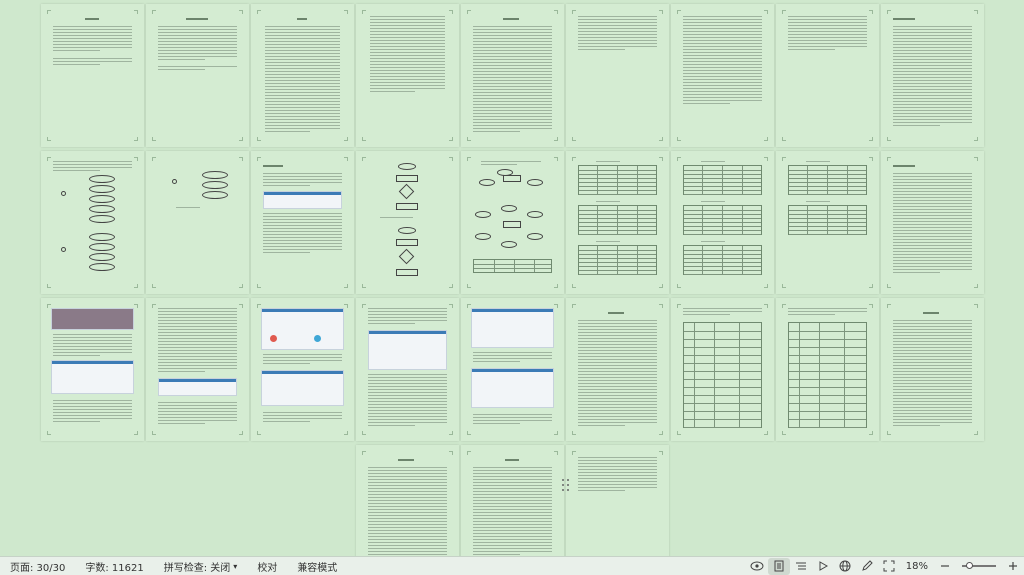 The width and height of the screenshot is (1024, 575). What do you see at coordinates (889, 566) in the screenshot?
I see `fit-page-icon` at bounding box center [889, 566].